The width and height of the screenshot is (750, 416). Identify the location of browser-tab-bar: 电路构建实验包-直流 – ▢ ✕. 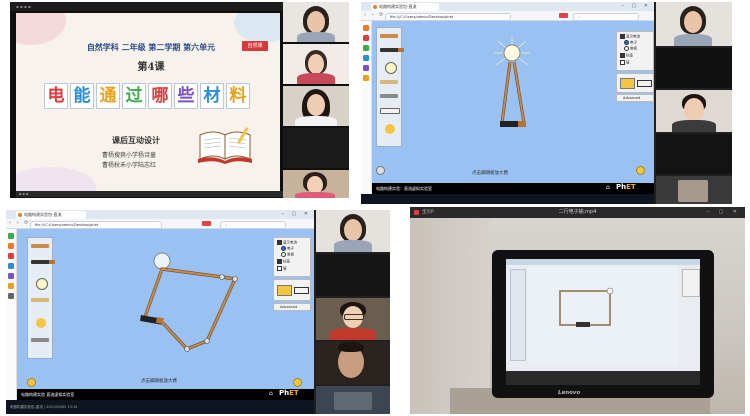
(507, 6).